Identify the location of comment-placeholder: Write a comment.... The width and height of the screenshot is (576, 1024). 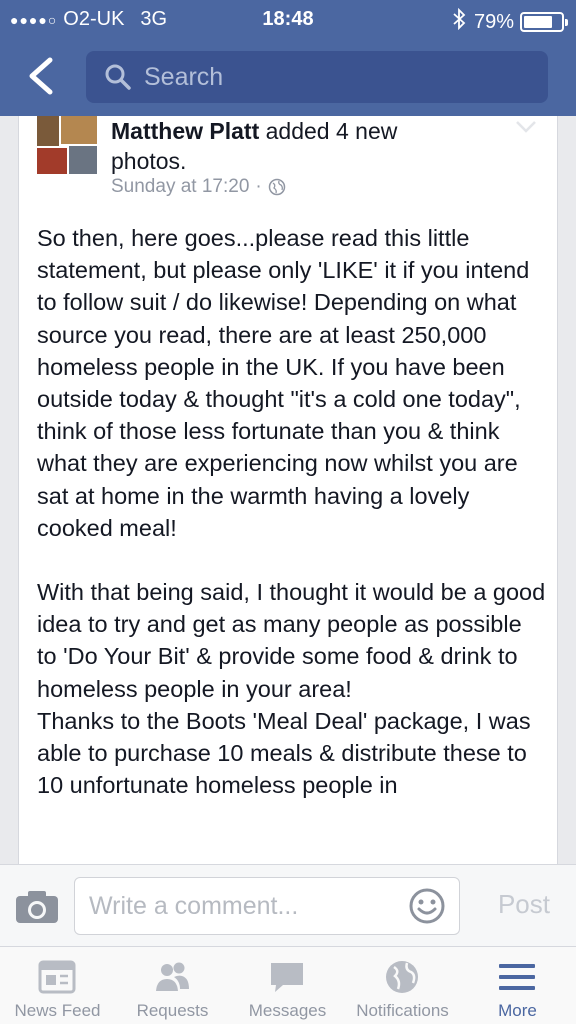
(194, 906).